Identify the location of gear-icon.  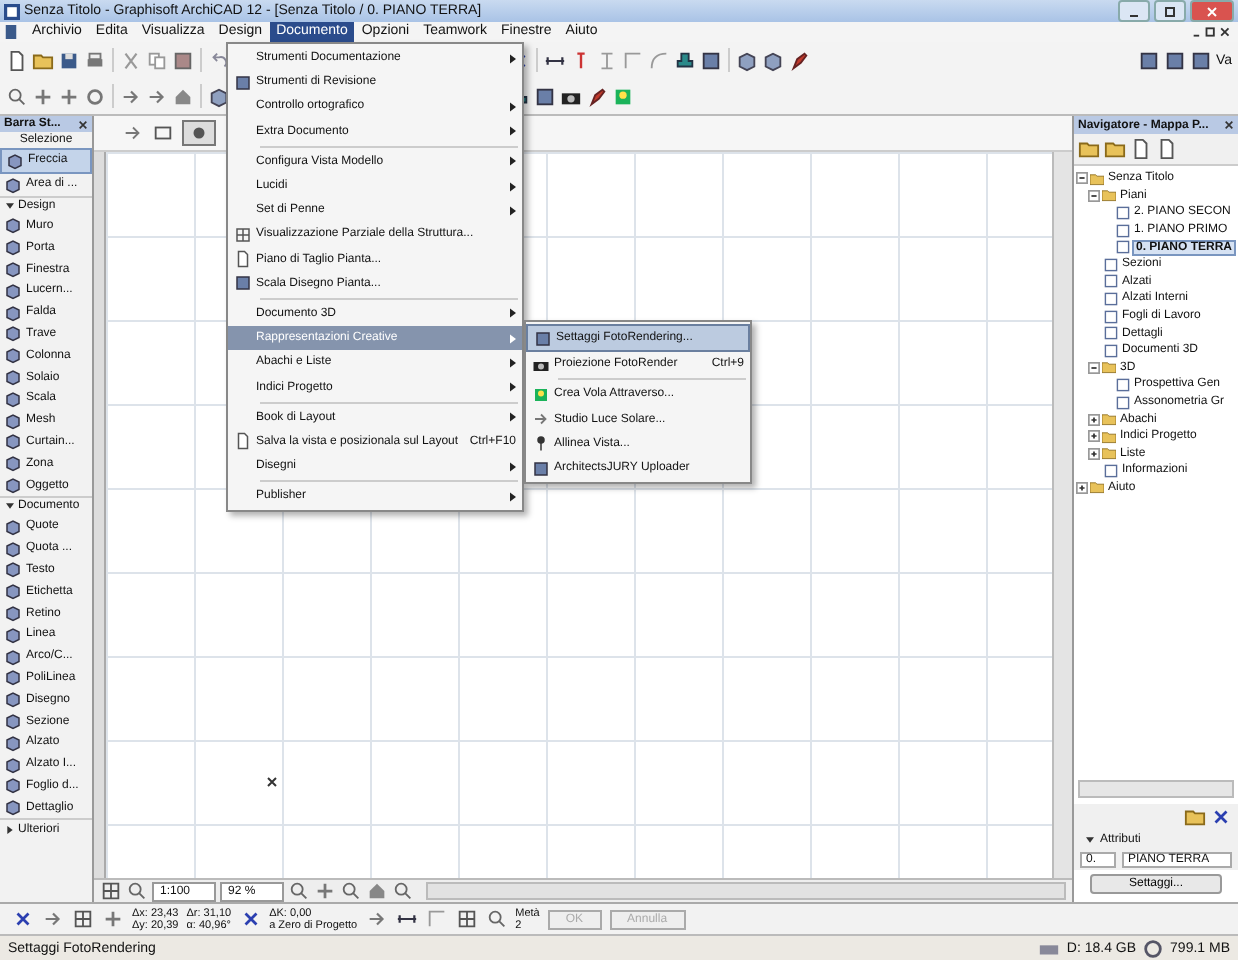
(95, 96).